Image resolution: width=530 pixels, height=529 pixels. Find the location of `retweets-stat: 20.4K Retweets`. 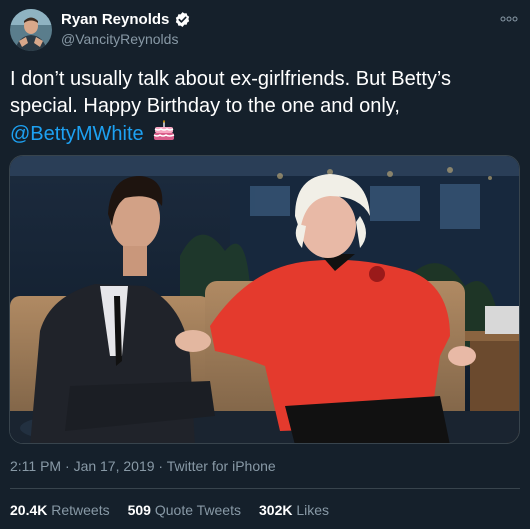

retweets-stat: 20.4K Retweets is located at coordinates (60, 510).